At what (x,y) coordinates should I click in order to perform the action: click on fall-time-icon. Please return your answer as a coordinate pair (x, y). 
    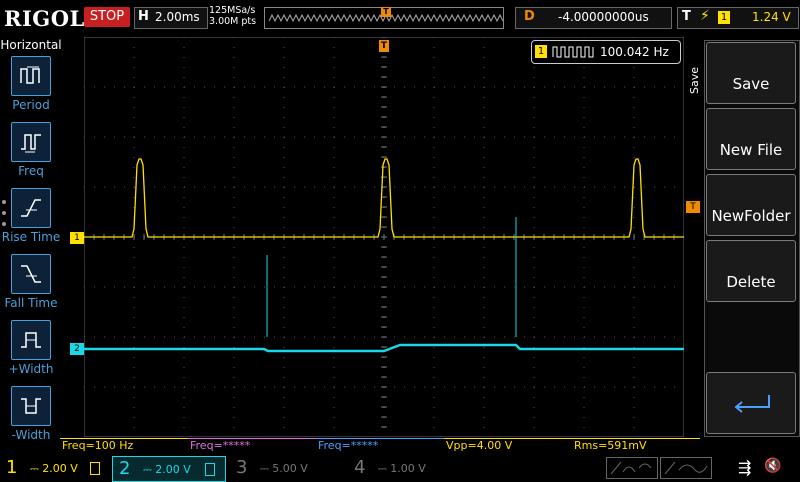
    Looking at the image, I should click on (31, 274).